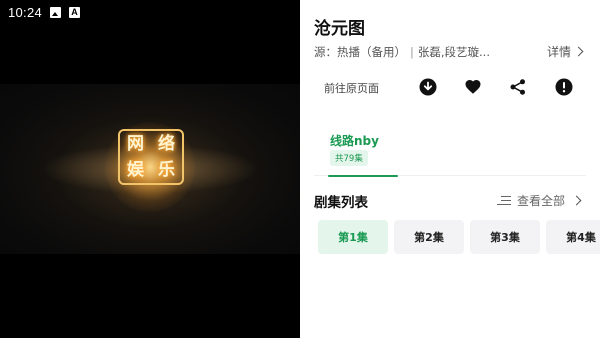 The width and height of the screenshot is (600, 338). What do you see at coordinates (339, 29) in the screenshot?
I see `video-title: 沧元图` at bounding box center [339, 29].